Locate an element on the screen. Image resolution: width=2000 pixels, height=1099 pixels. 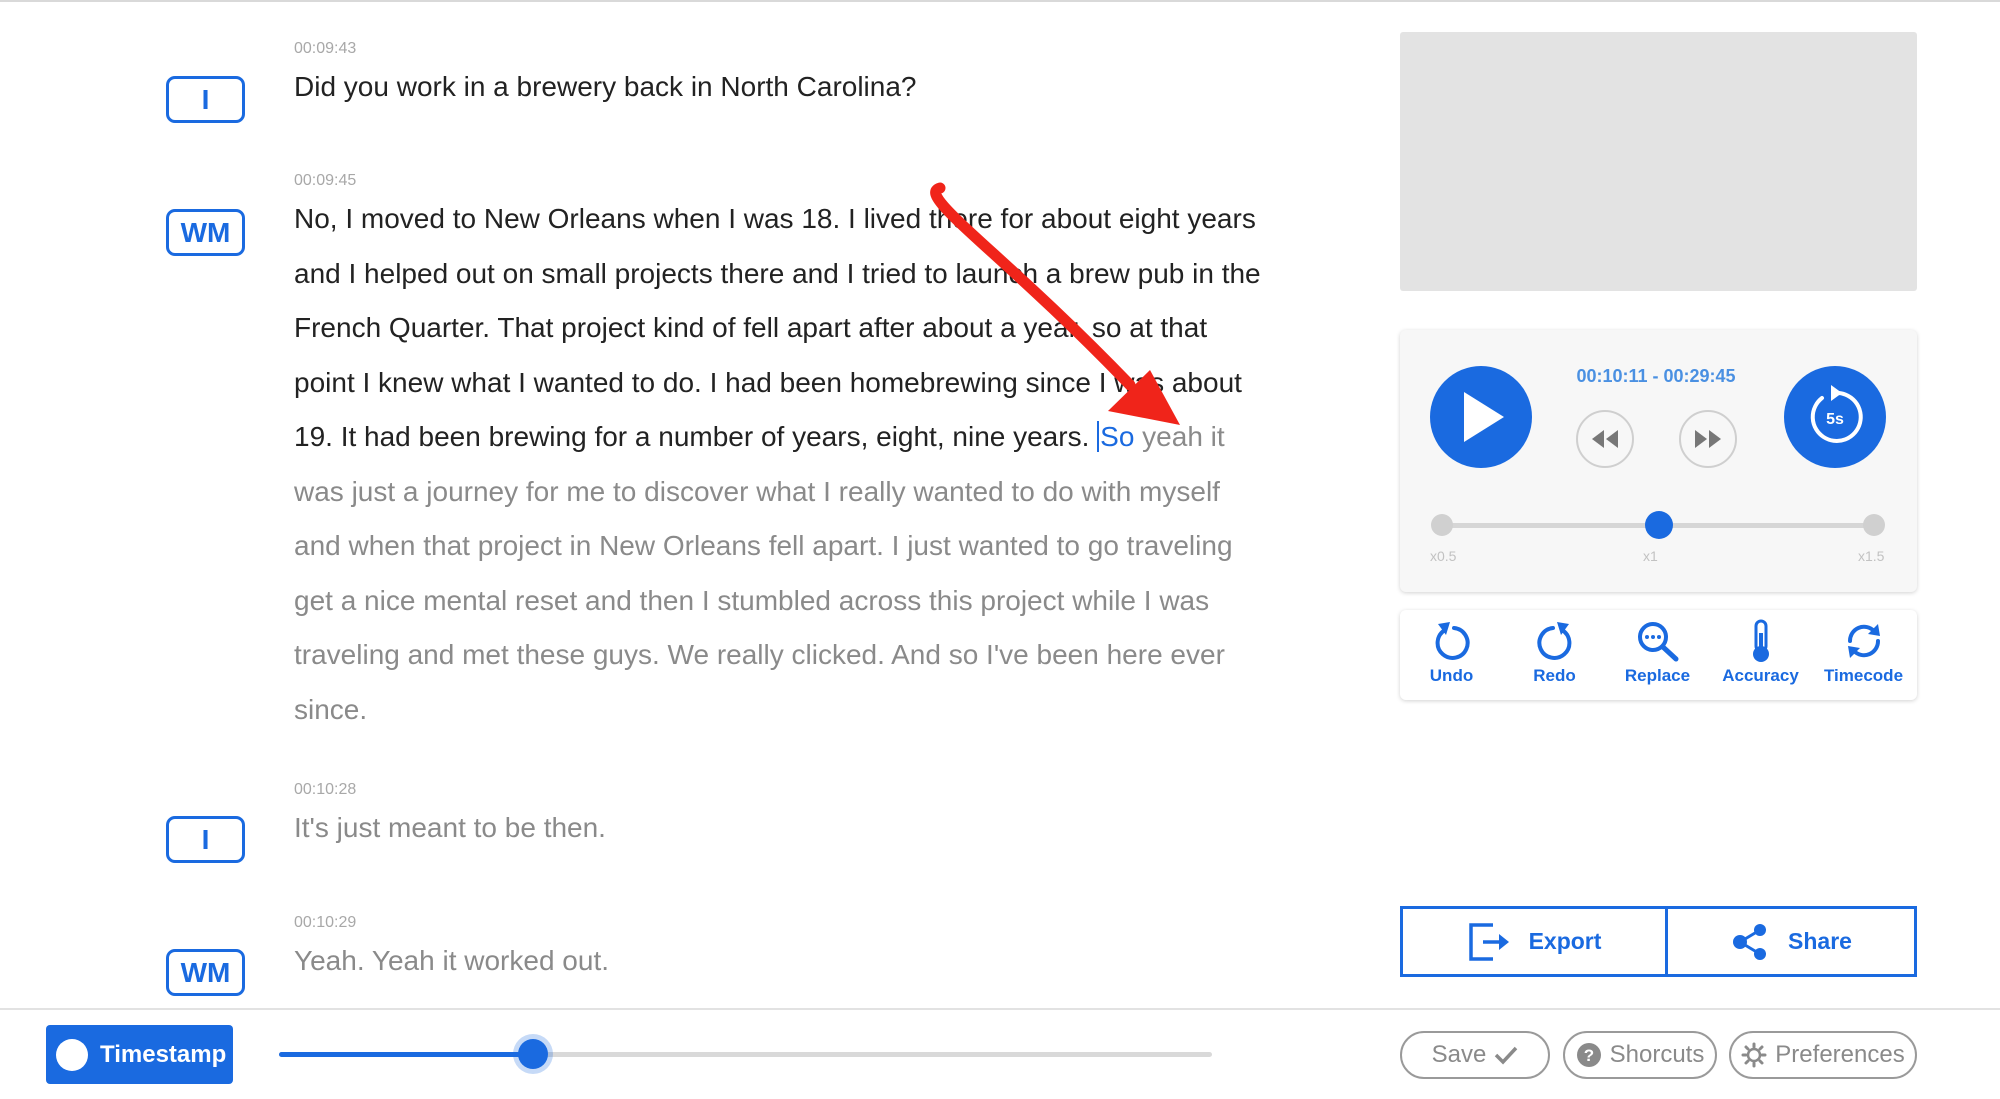
replay-label: 5s is located at coordinates (1835, 419).